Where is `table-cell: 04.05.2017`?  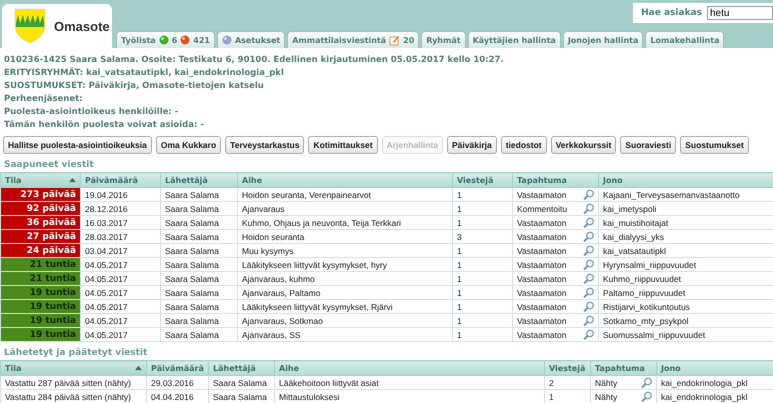
table-cell: 04.05.2017 is located at coordinates (120, 307).